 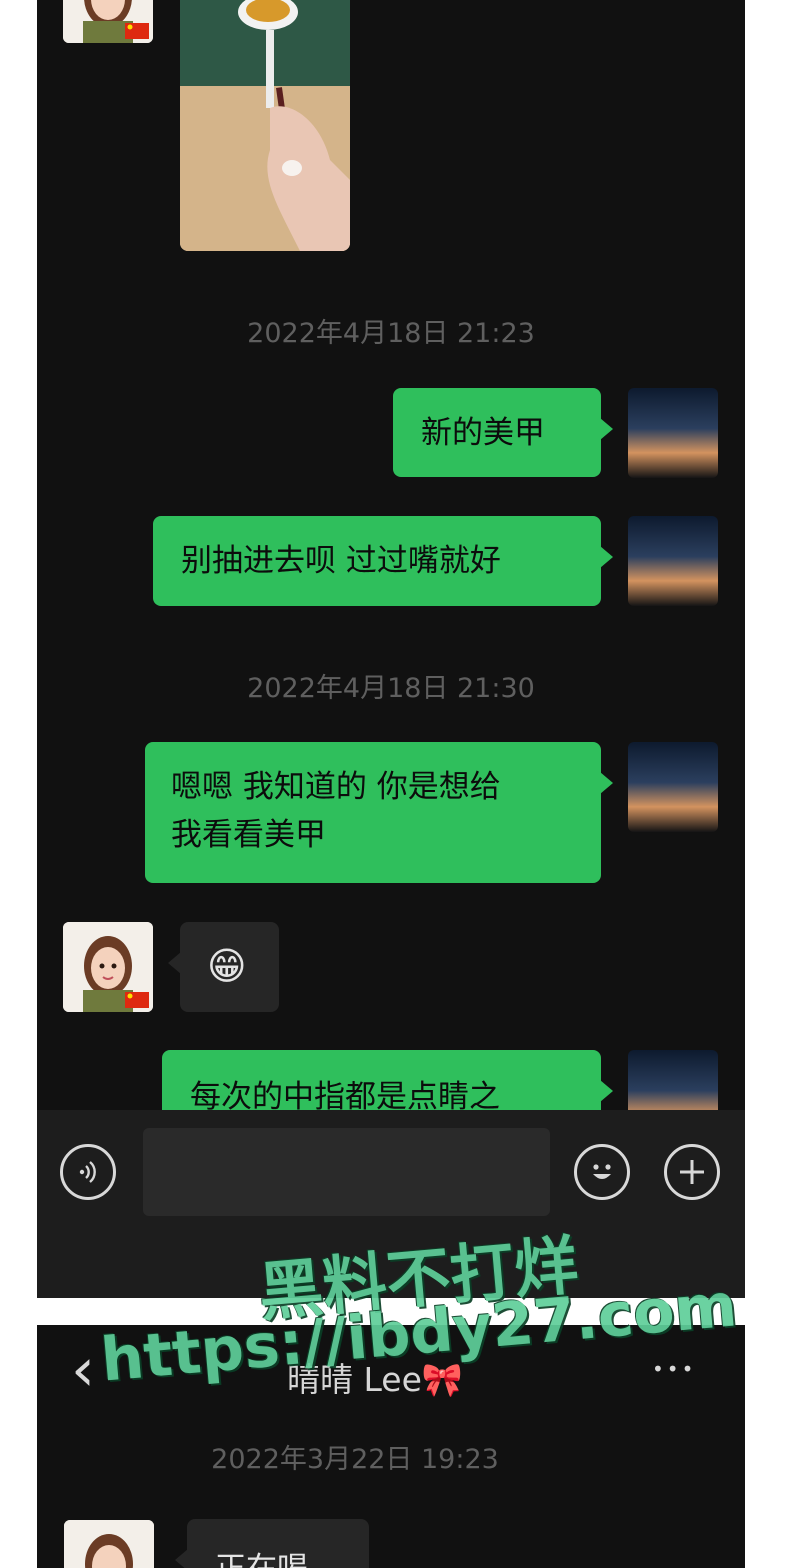 I want to click on timestamp: 2022年4月18日 21:30, so click(x=391, y=688).